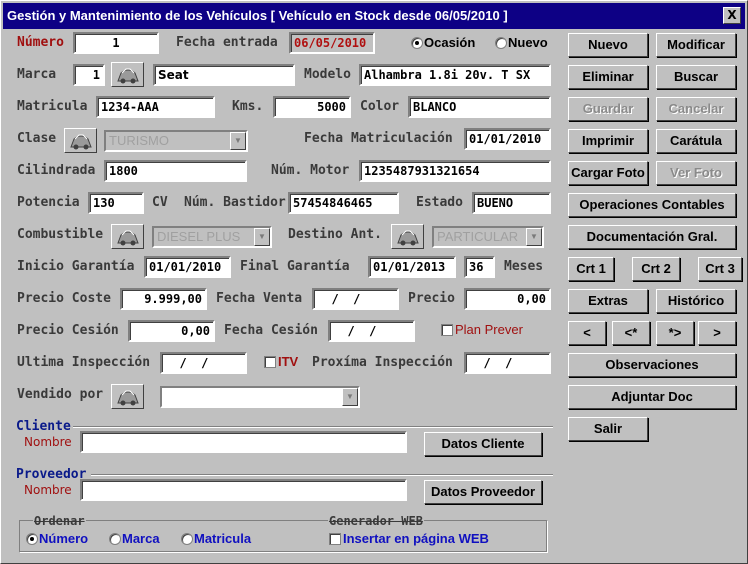 The height and width of the screenshot is (564, 748). Describe the element at coordinates (652, 397) in the screenshot. I see `adjuntar-doc-button: Adjuntar Doc` at that location.